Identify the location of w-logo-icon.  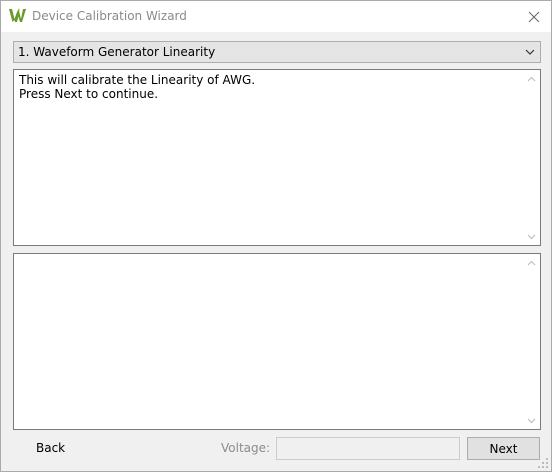
(17, 16).